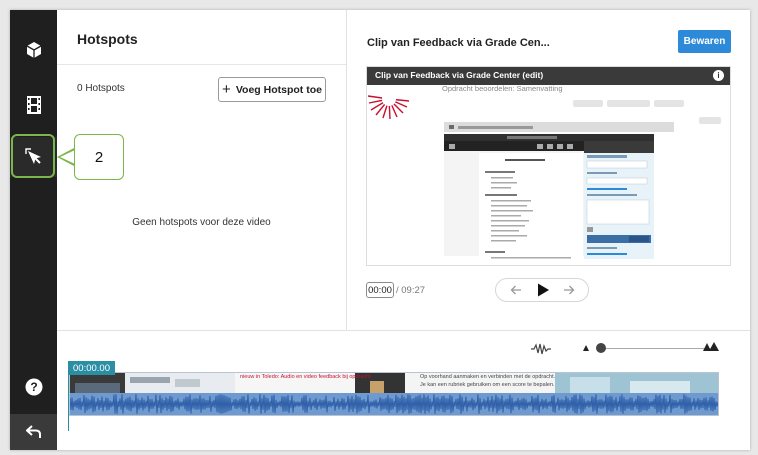 Image resolution: width=758 pixels, height=455 pixels. What do you see at coordinates (91, 368) in the screenshot?
I see `playhead-time-label: 00:00.00` at bounding box center [91, 368].